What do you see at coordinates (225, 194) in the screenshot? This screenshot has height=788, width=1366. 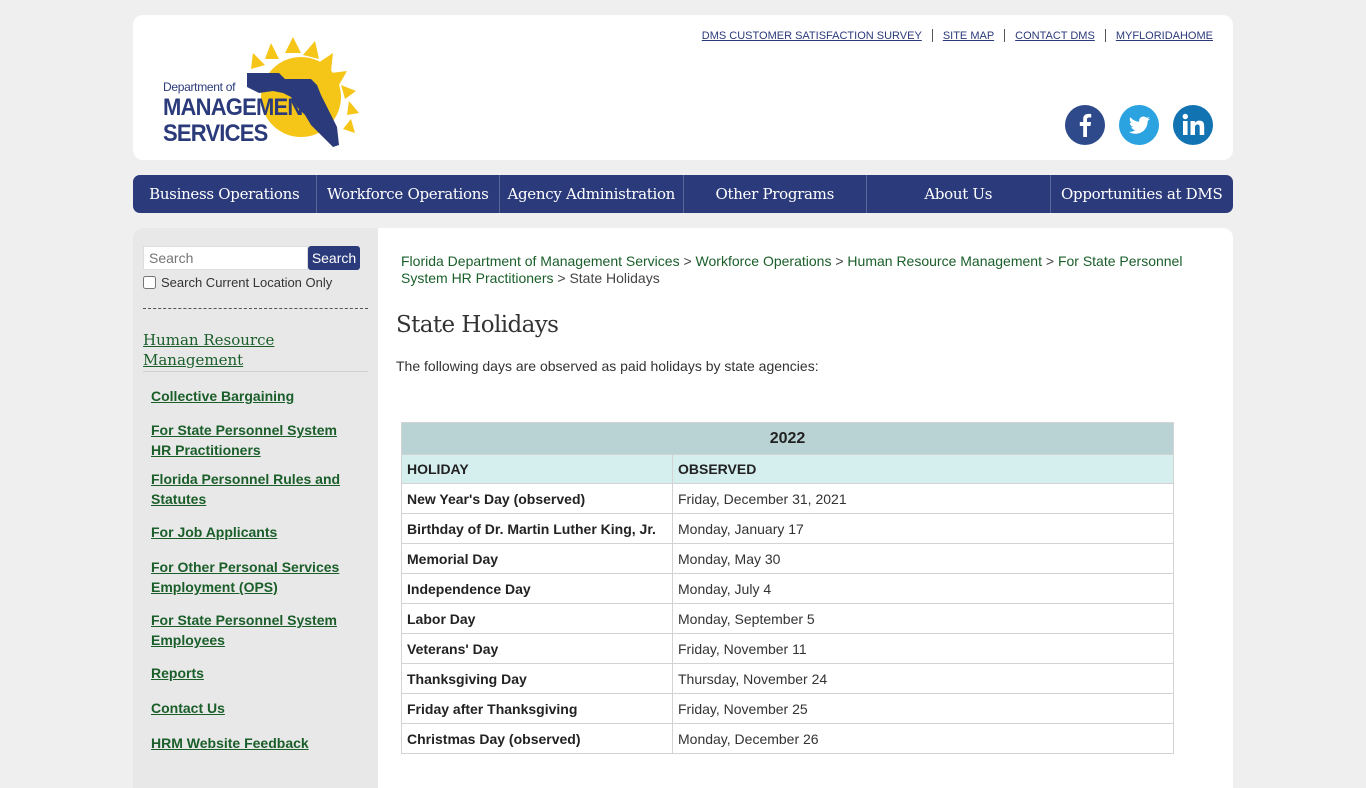 I see `nav-business-operations: Business Operations` at bounding box center [225, 194].